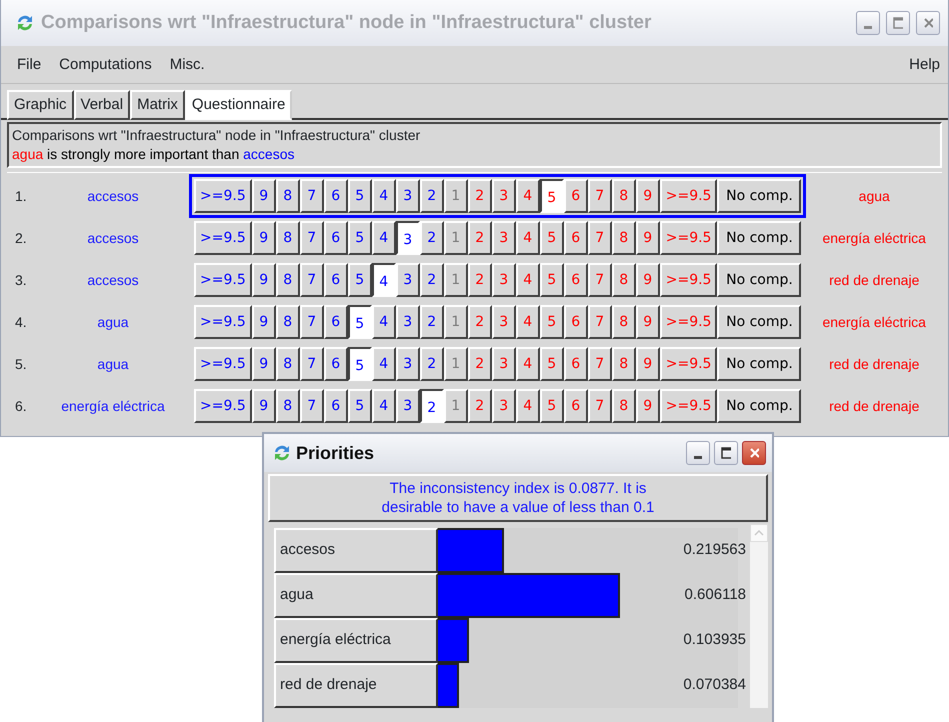  Describe the element at coordinates (105, 65) in the screenshot. I see `menu-item: Computations` at that location.